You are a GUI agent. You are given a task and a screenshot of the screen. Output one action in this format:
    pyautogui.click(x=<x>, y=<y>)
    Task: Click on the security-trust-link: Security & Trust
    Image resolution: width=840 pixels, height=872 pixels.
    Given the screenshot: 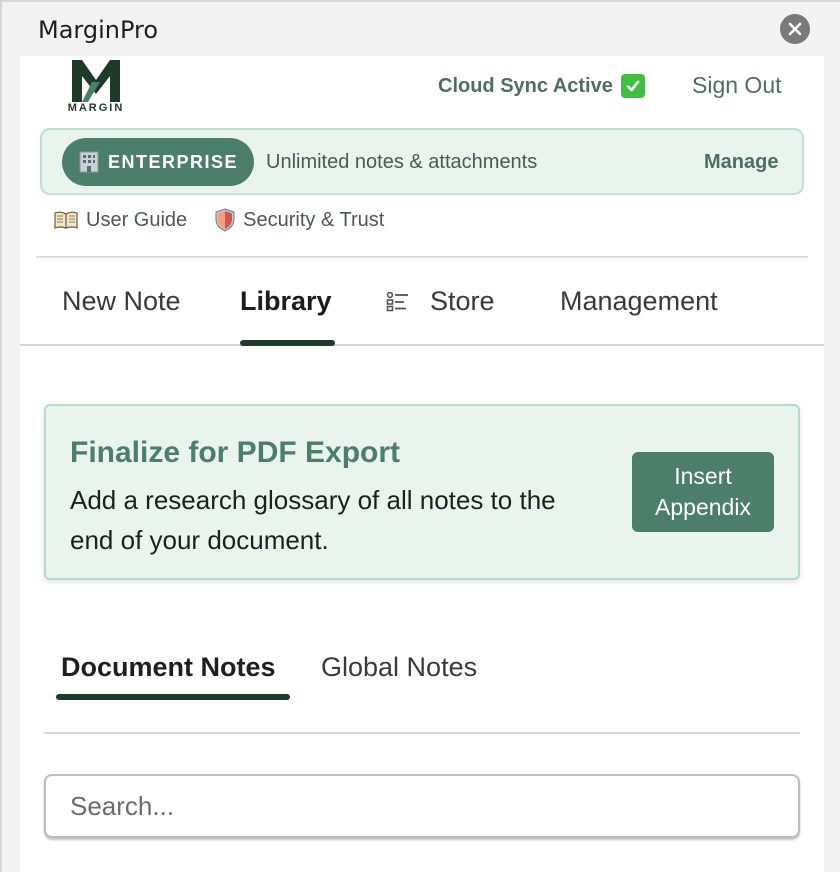 What is the action you would take?
    pyautogui.click(x=299, y=220)
    